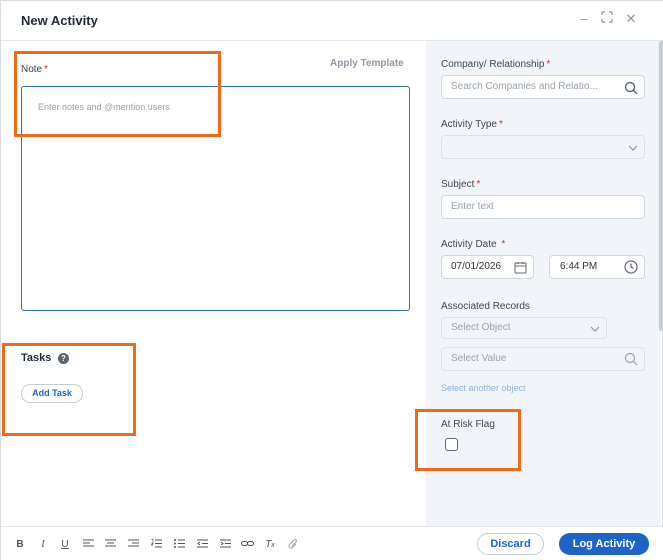 This screenshot has height=560, width=663. Describe the element at coordinates (524, 328) in the screenshot. I see `select-object-dropdown: Select Object` at that location.